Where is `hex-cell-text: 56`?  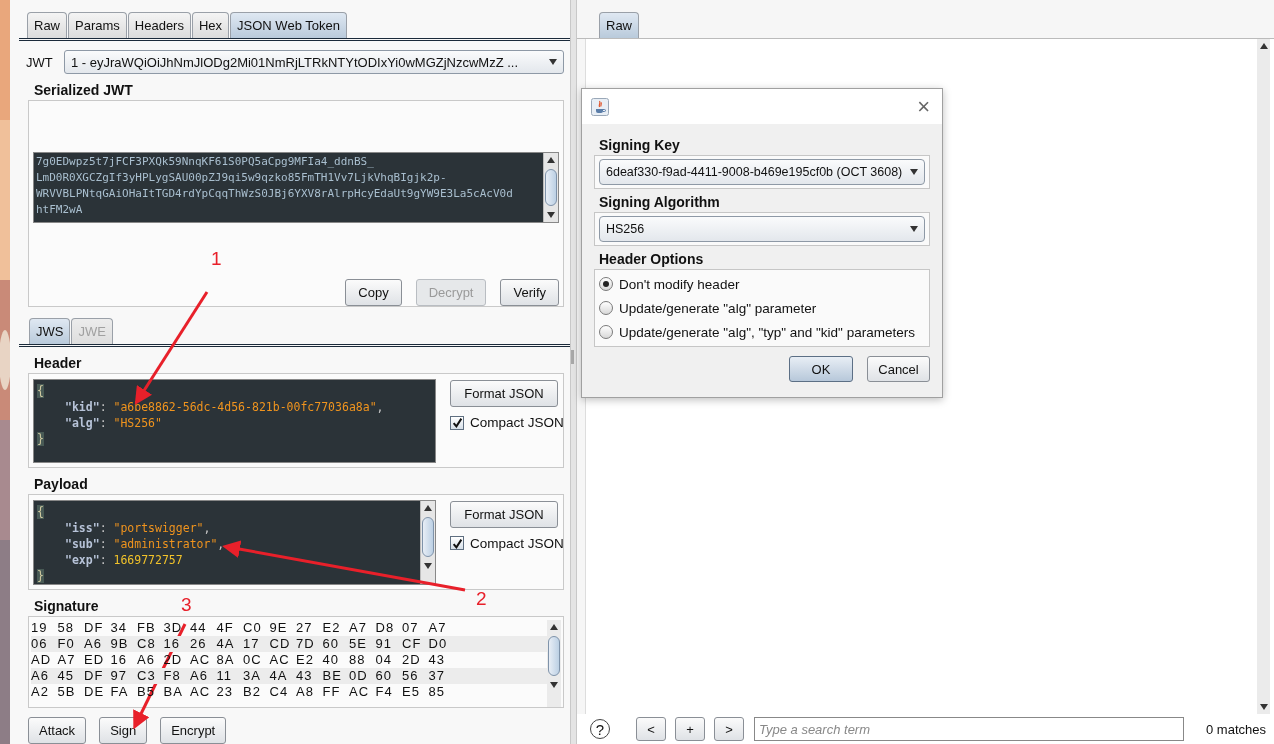 hex-cell-text: 56 is located at coordinates (411, 675).